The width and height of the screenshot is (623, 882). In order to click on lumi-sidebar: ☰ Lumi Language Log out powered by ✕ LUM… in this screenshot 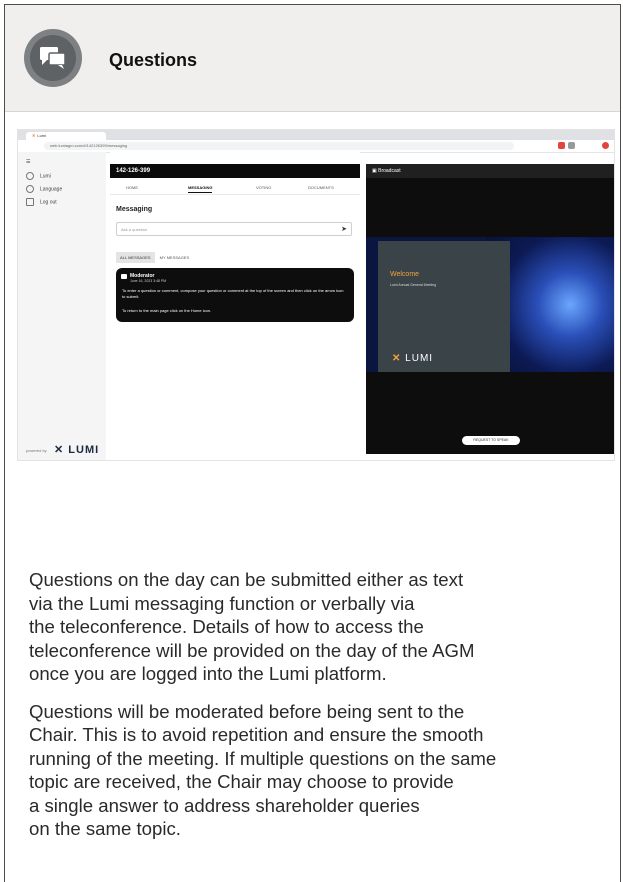, I will do `click(62, 306)`.